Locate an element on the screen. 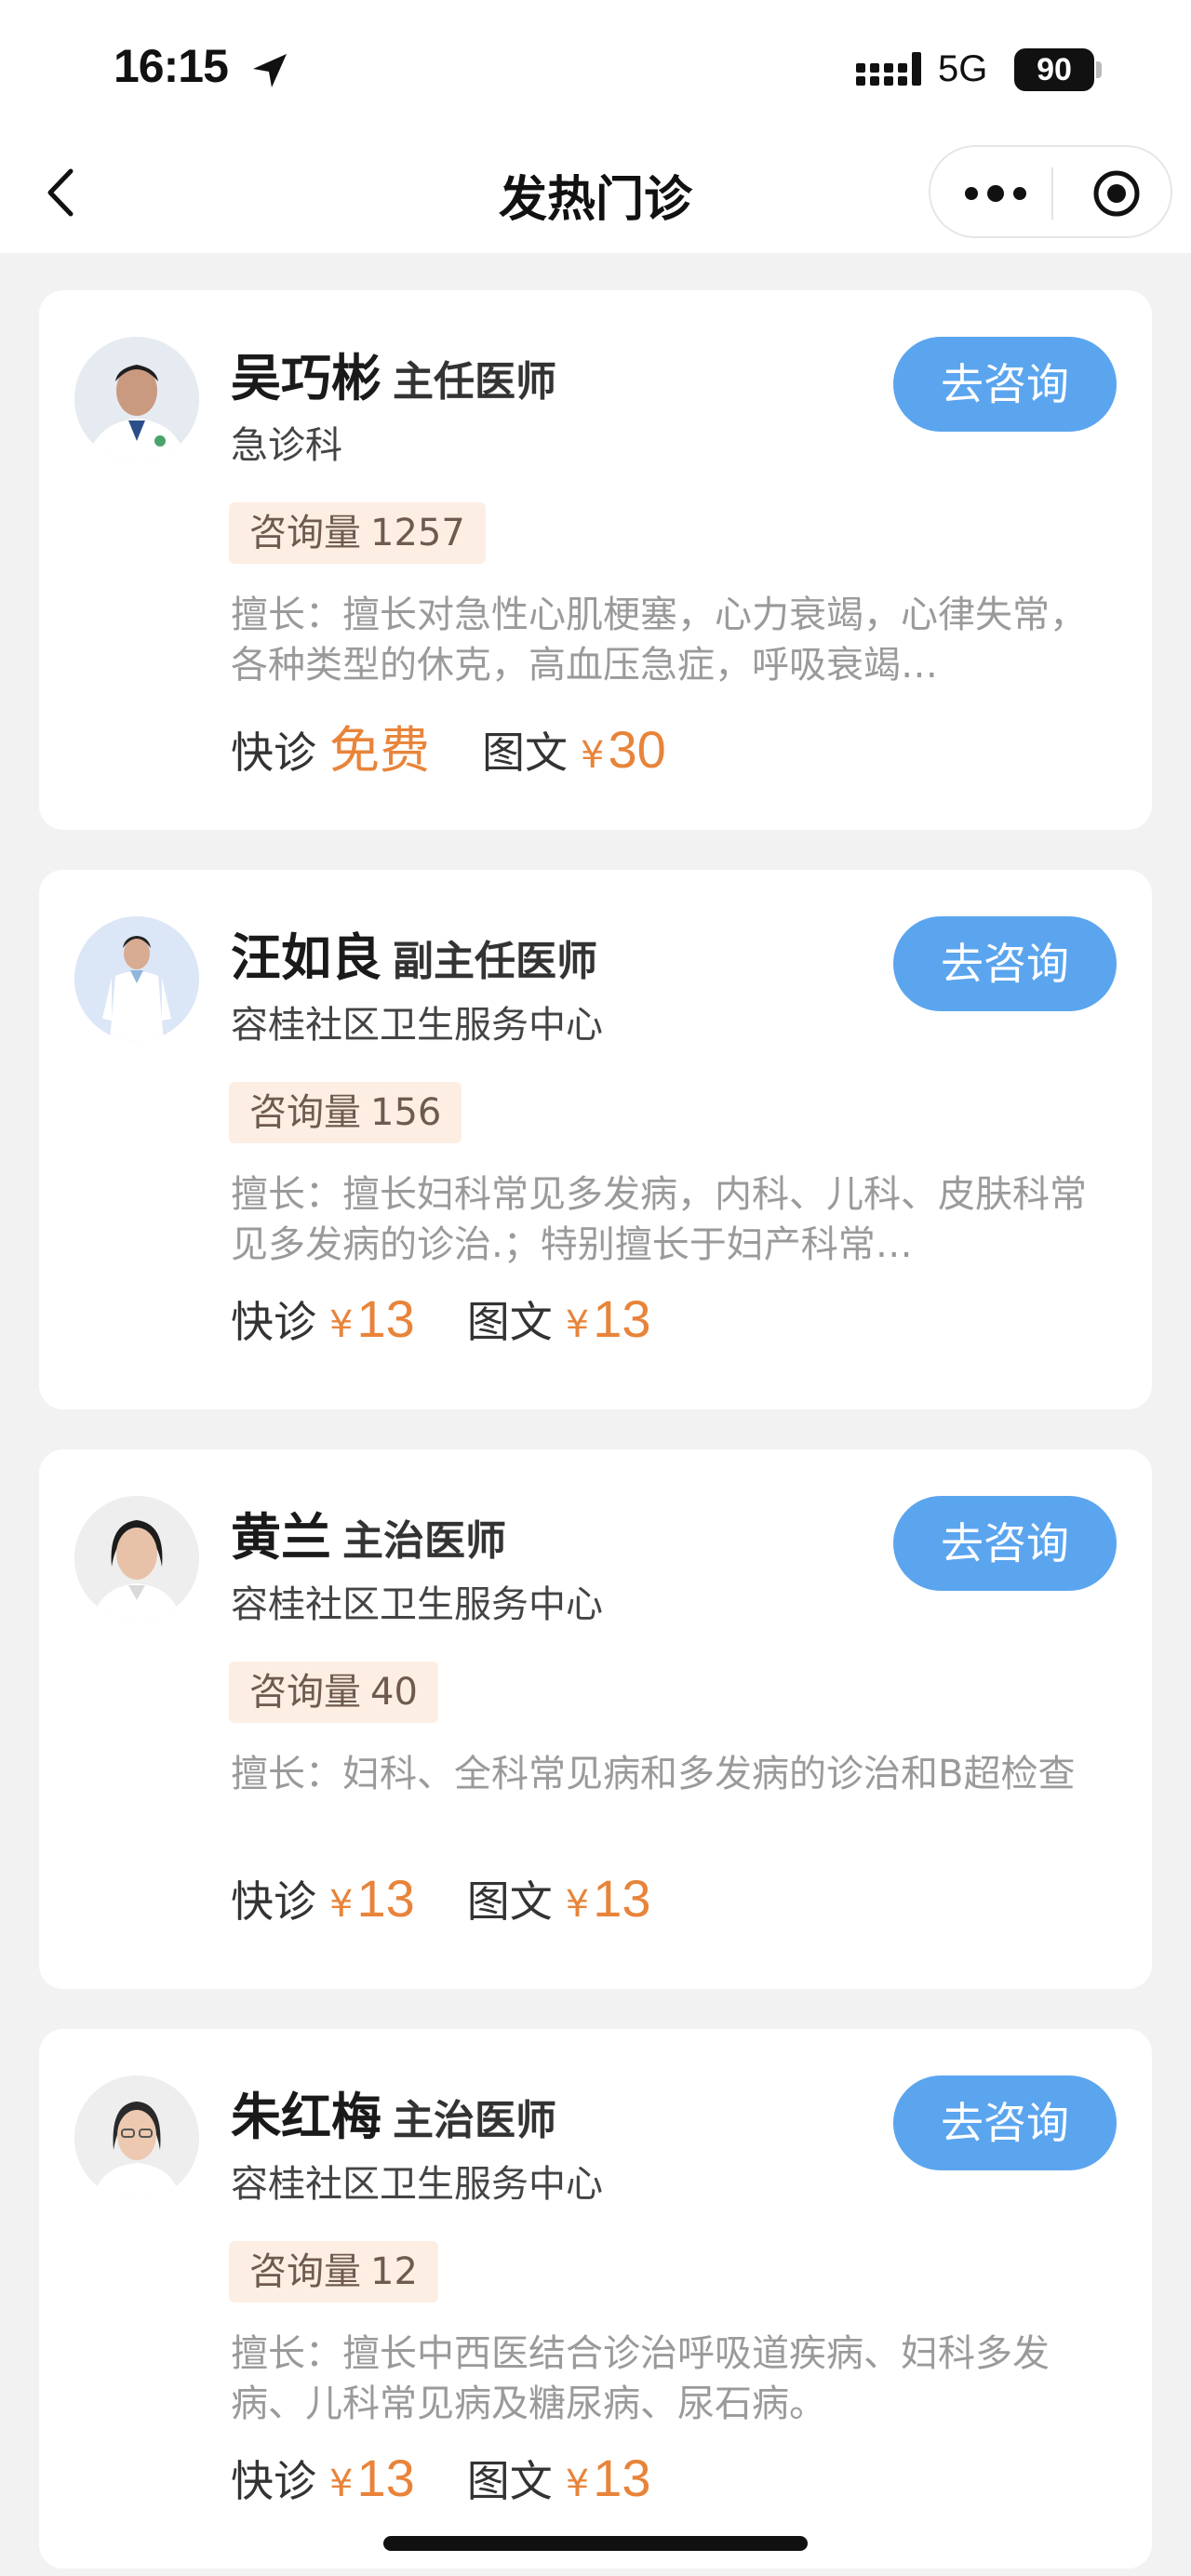 The width and height of the screenshot is (1191, 2576). close-target-icon is located at coordinates (1116, 193).